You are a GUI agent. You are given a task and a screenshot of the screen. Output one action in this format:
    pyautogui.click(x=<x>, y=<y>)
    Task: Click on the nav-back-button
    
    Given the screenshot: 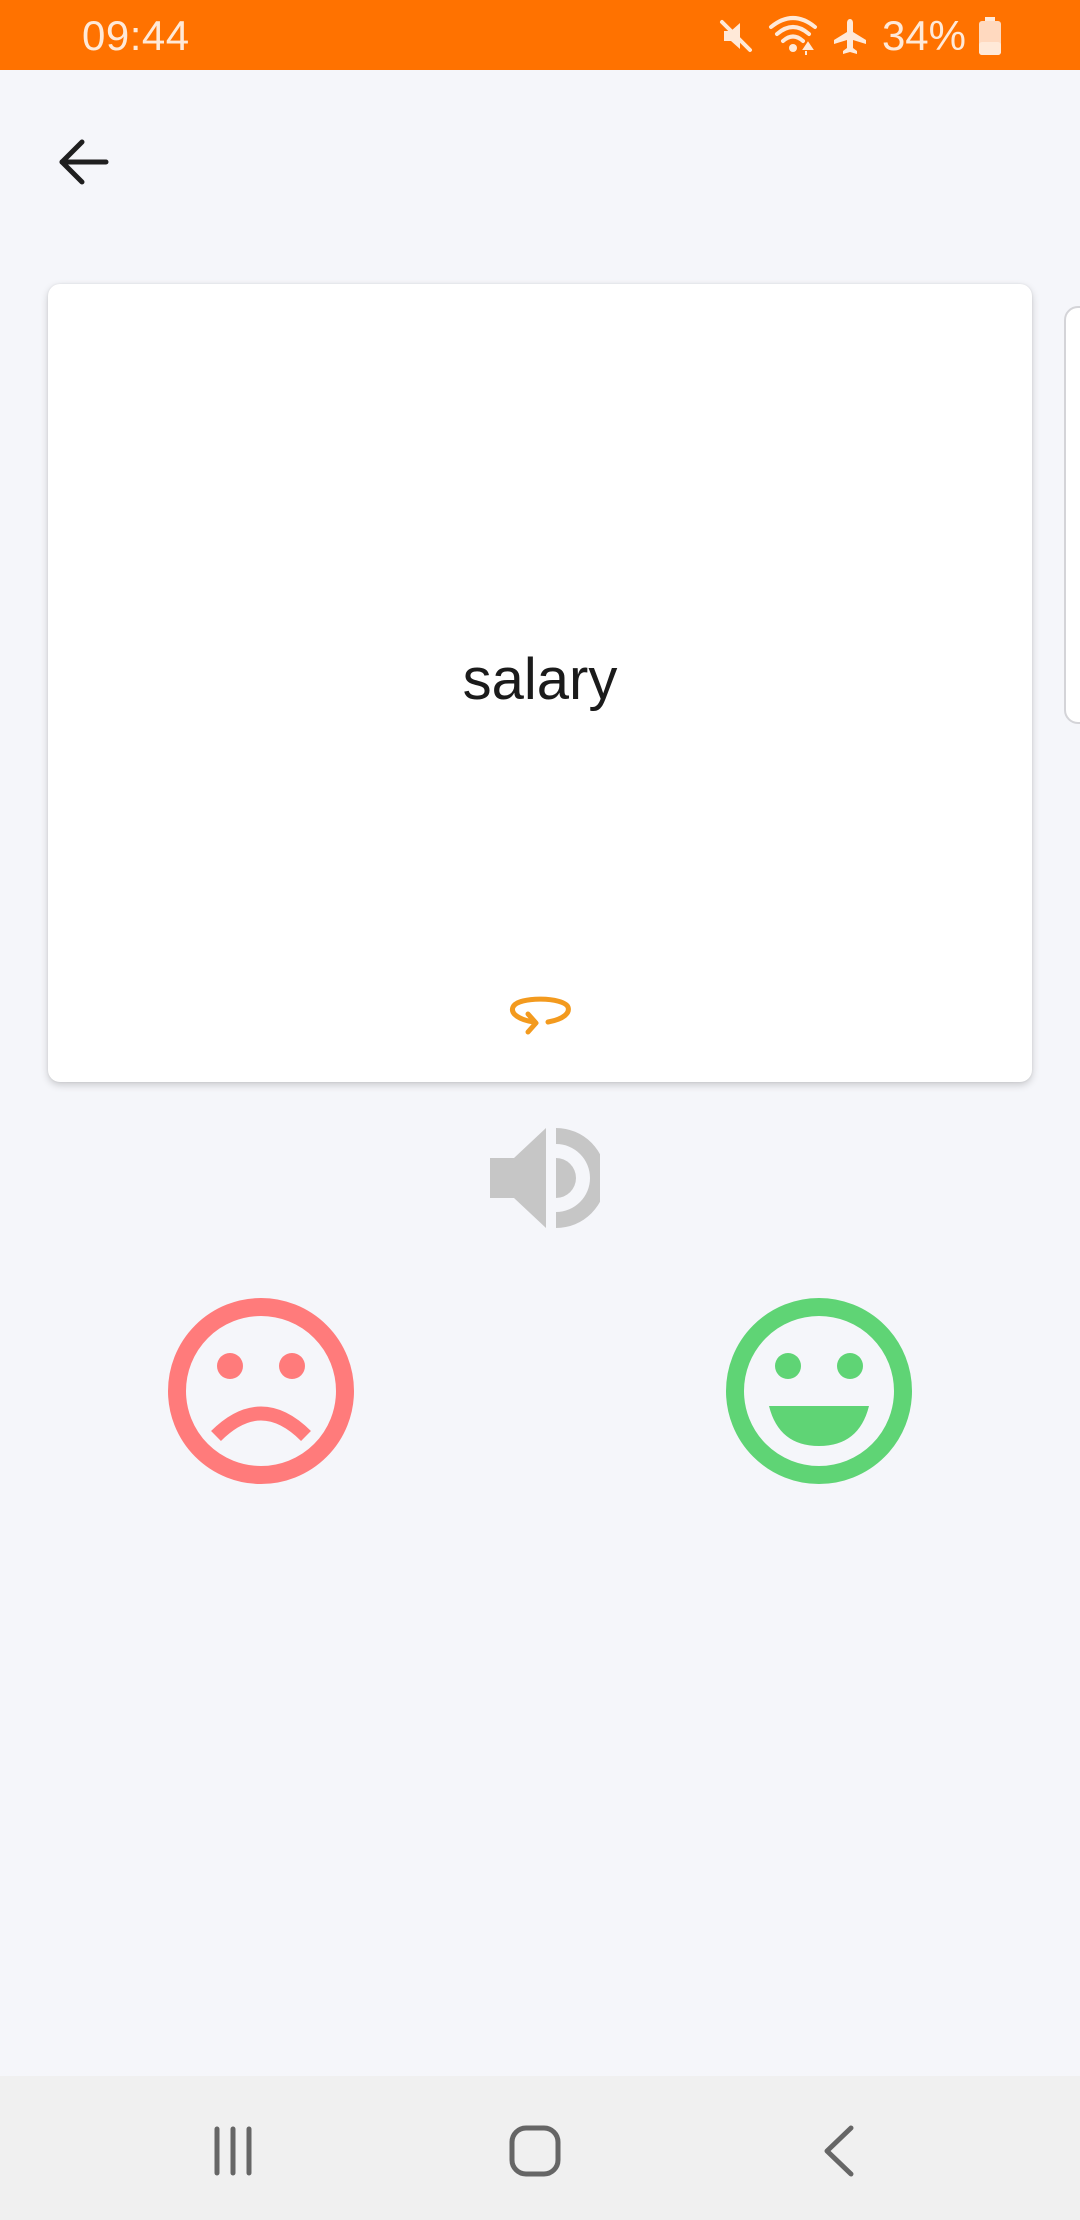 What is the action you would take?
    pyautogui.click(x=839, y=2151)
    